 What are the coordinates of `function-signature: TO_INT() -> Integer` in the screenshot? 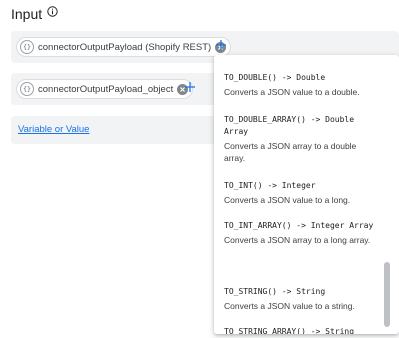 It's located at (270, 185).